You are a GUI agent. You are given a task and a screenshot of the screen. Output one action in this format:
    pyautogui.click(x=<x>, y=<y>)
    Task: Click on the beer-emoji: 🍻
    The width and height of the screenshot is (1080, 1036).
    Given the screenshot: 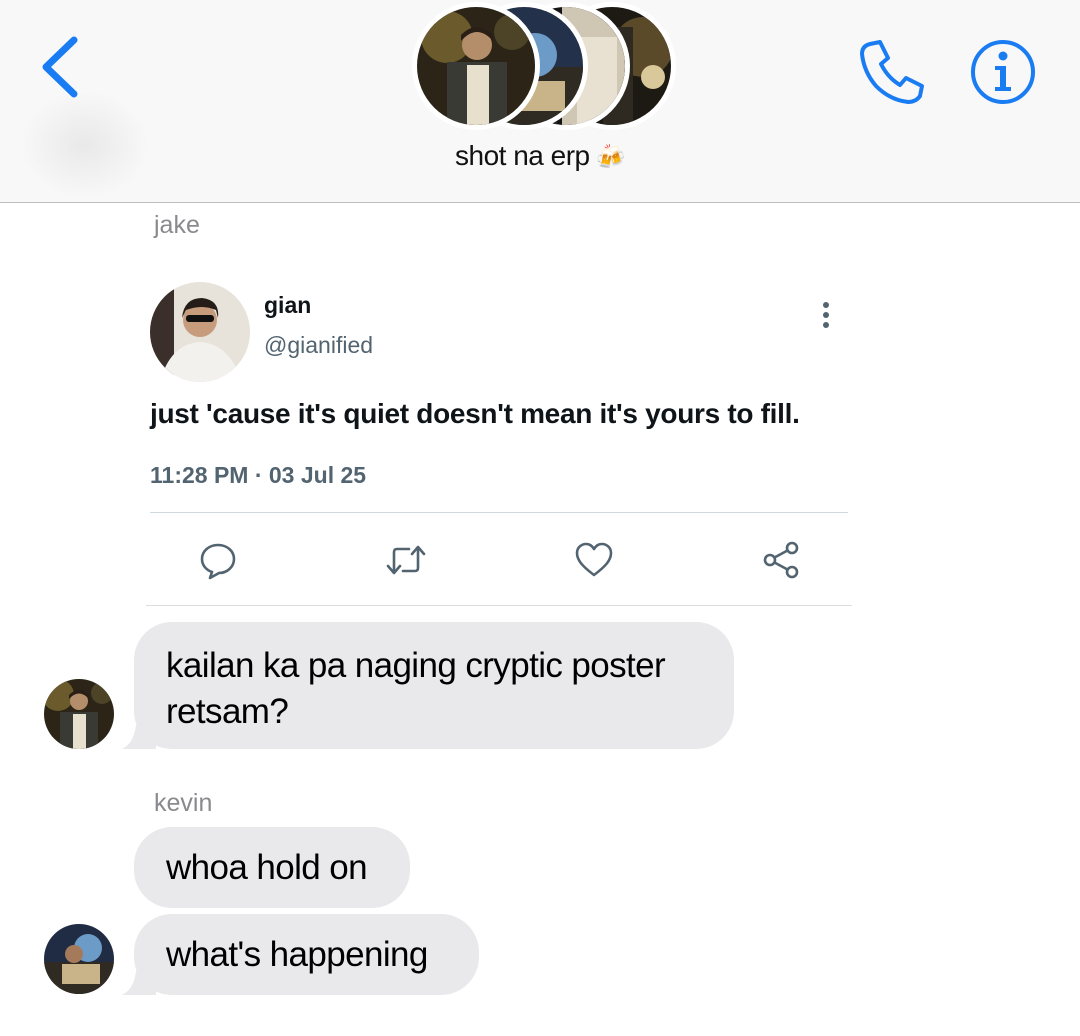 What is the action you would take?
    pyautogui.click(x=610, y=157)
    